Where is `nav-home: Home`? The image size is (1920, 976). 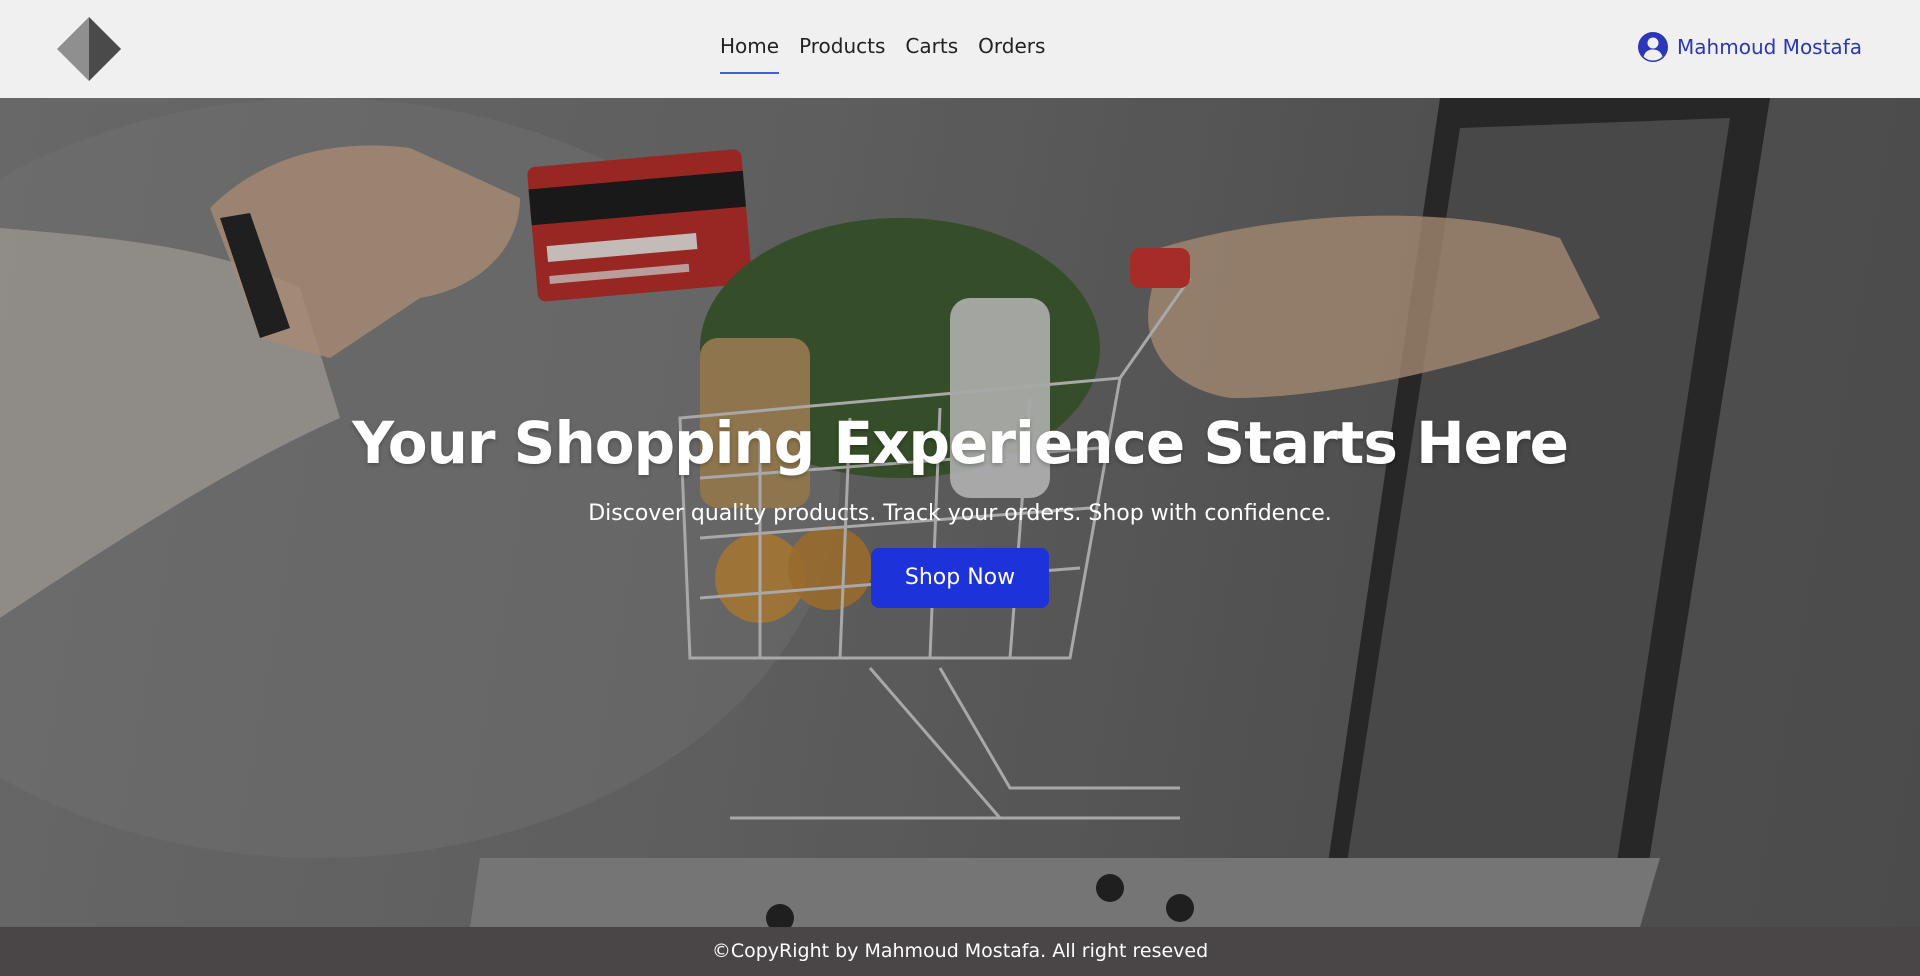 nav-home: Home is located at coordinates (750, 54).